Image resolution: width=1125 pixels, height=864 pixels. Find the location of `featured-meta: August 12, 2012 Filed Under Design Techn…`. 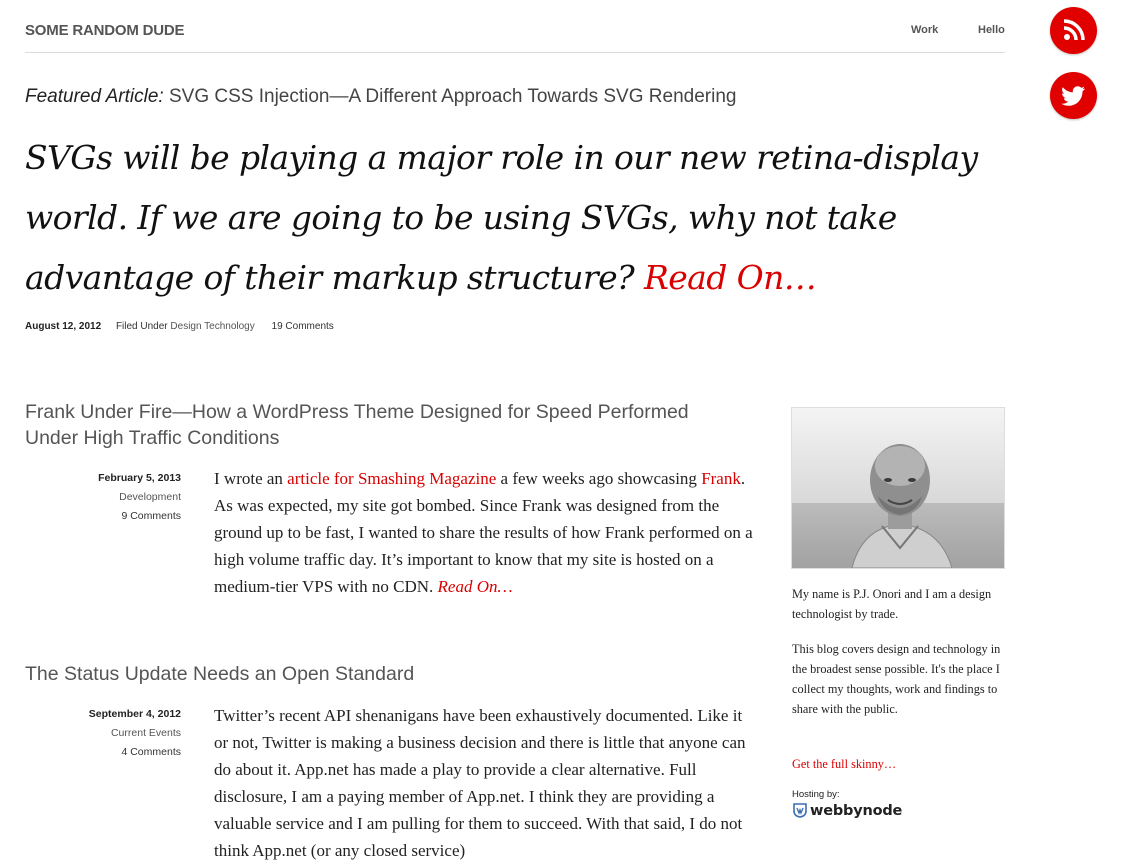

featured-meta: August 12, 2012 Filed Under Design Techn… is located at coordinates (179, 326).